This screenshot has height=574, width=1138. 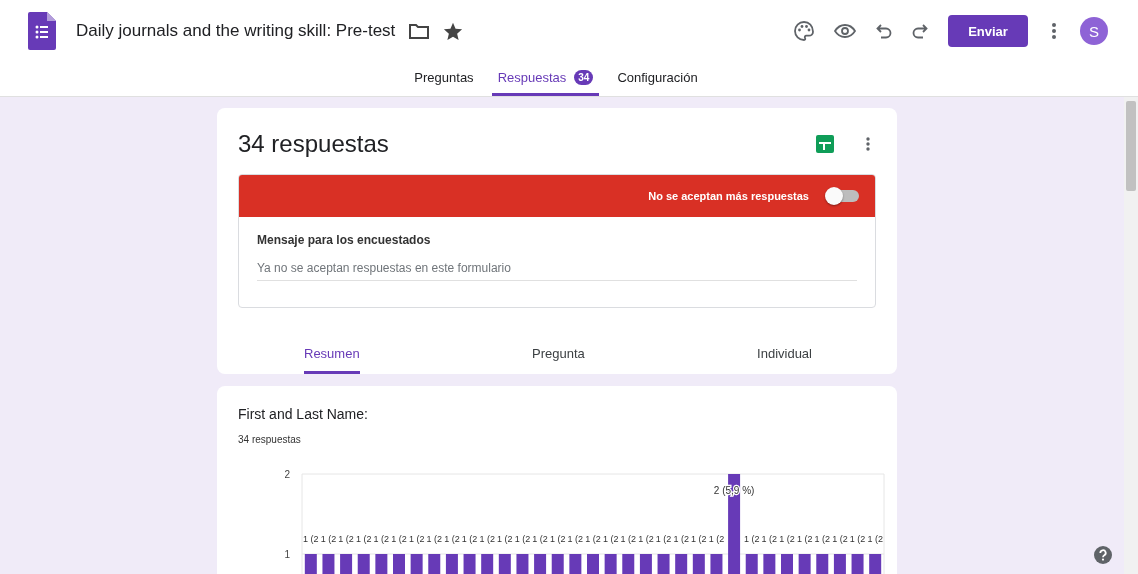 What do you see at coordinates (1131, 335) in the screenshot?
I see `scrollbar` at bounding box center [1131, 335].